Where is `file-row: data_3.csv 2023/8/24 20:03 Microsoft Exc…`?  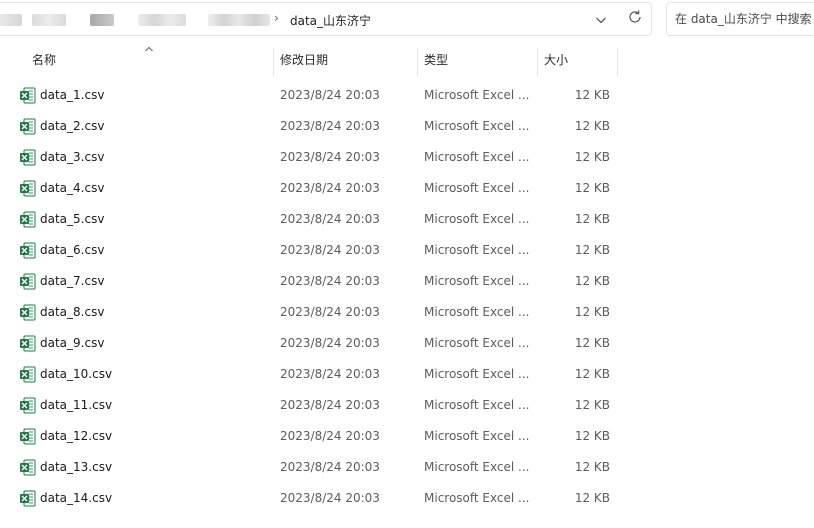 file-row: data_3.csv 2023/8/24 20:03 Microsoft Exc… is located at coordinates (407, 157).